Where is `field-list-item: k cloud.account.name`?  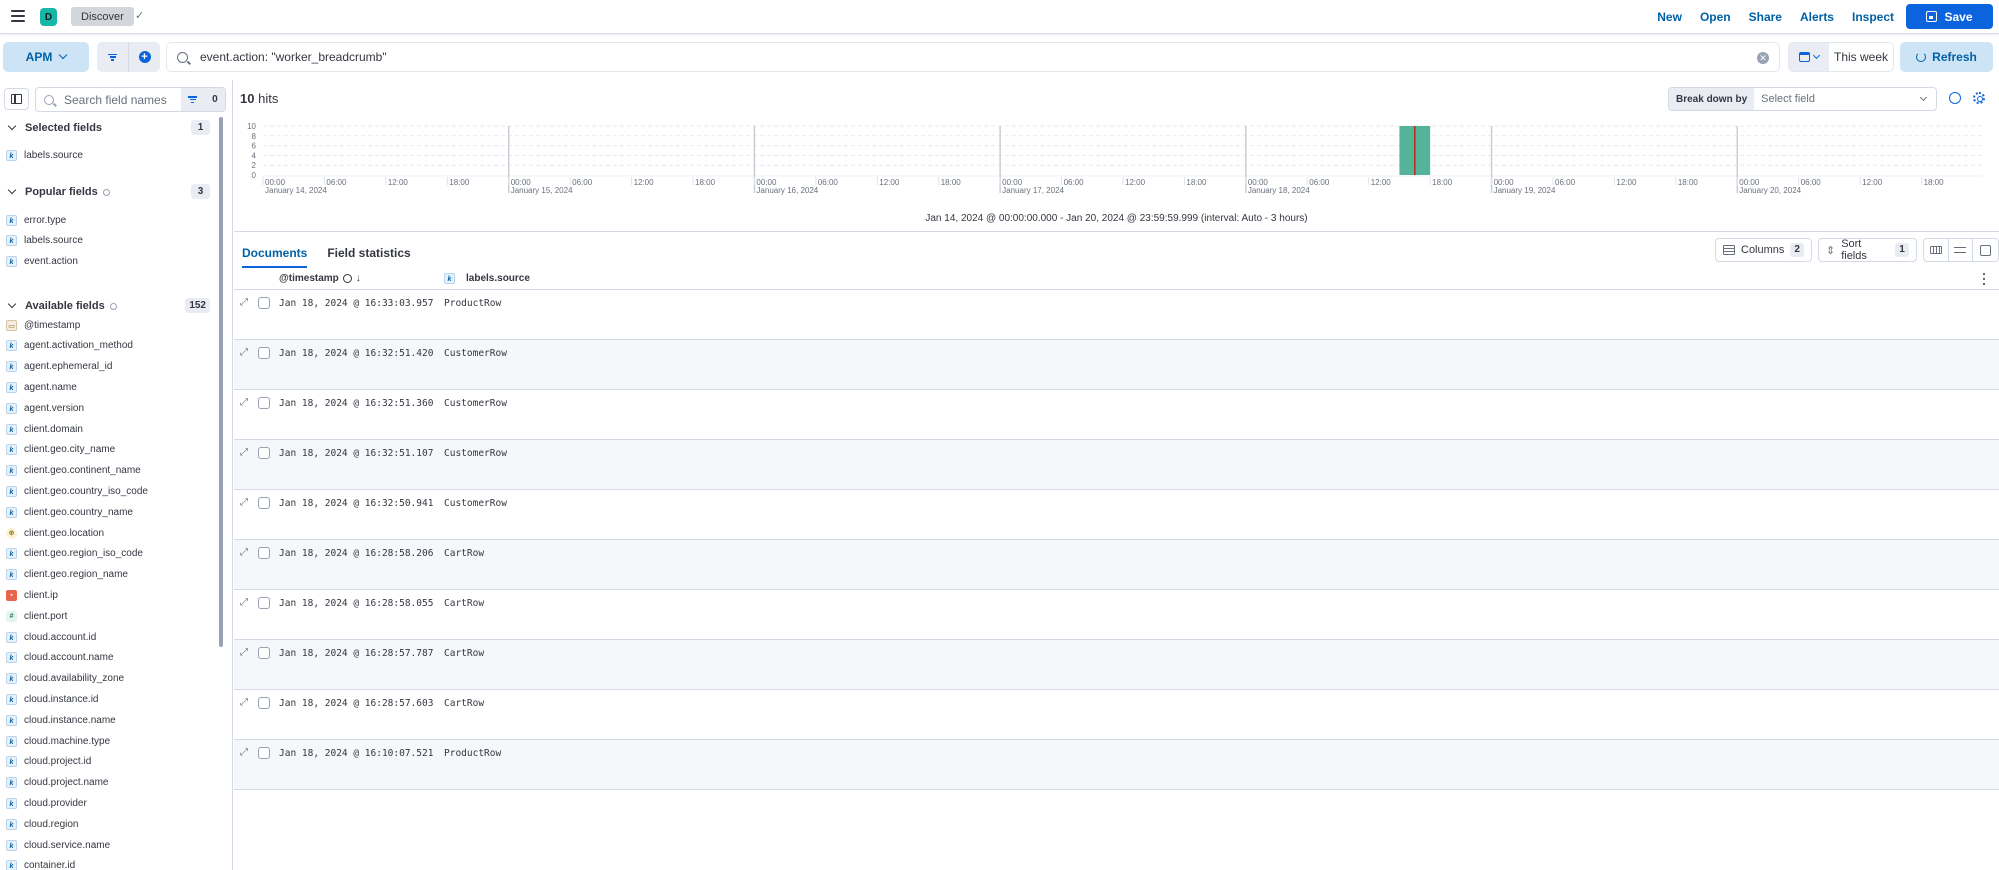 field-list-item: k cloud.account.name is located at coordinates (108, 658).